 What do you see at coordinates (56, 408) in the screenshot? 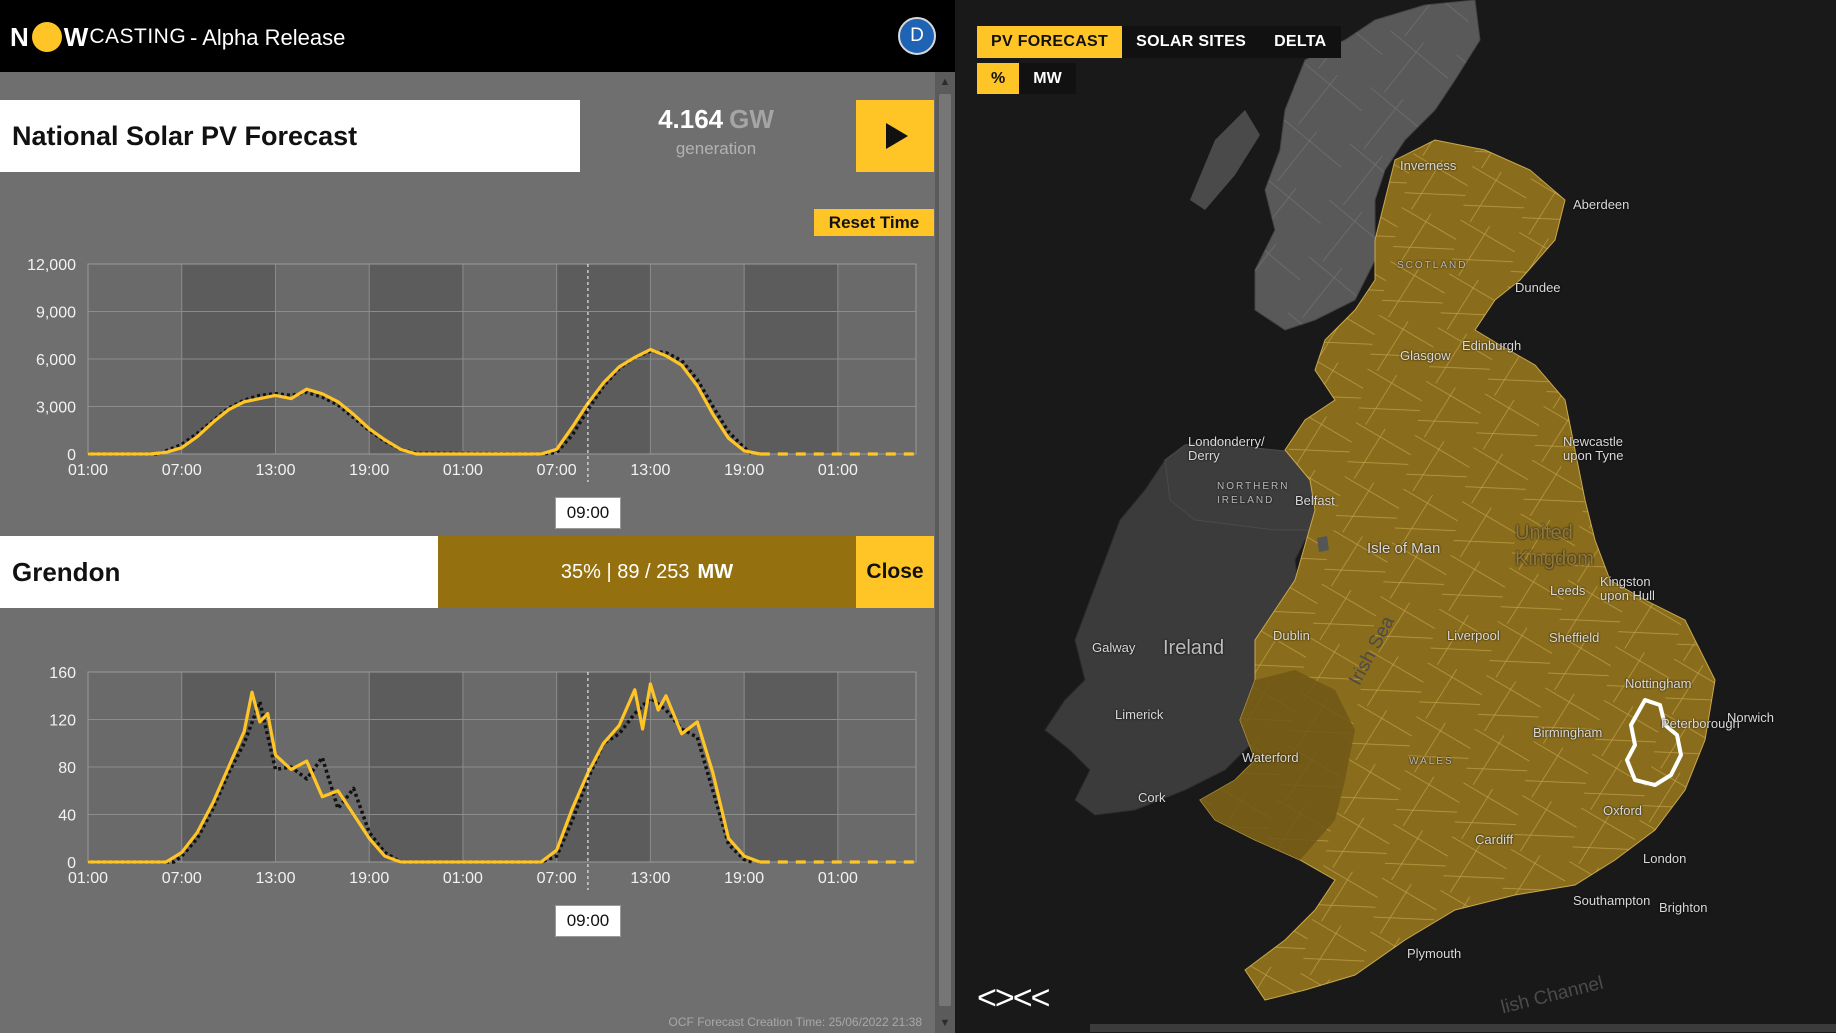
I see `y-tick-label: 3,000` at bounding box center [56, 408].